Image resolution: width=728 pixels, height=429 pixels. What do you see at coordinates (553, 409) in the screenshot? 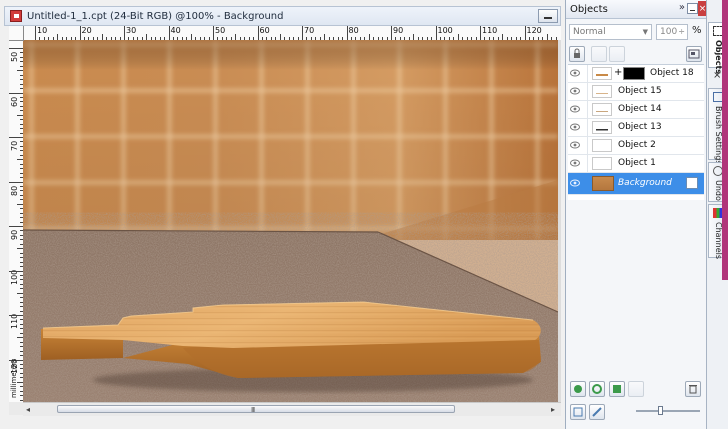
I see `scroll-right-arrow-icon: ▸` at bounding box center [553, 409].